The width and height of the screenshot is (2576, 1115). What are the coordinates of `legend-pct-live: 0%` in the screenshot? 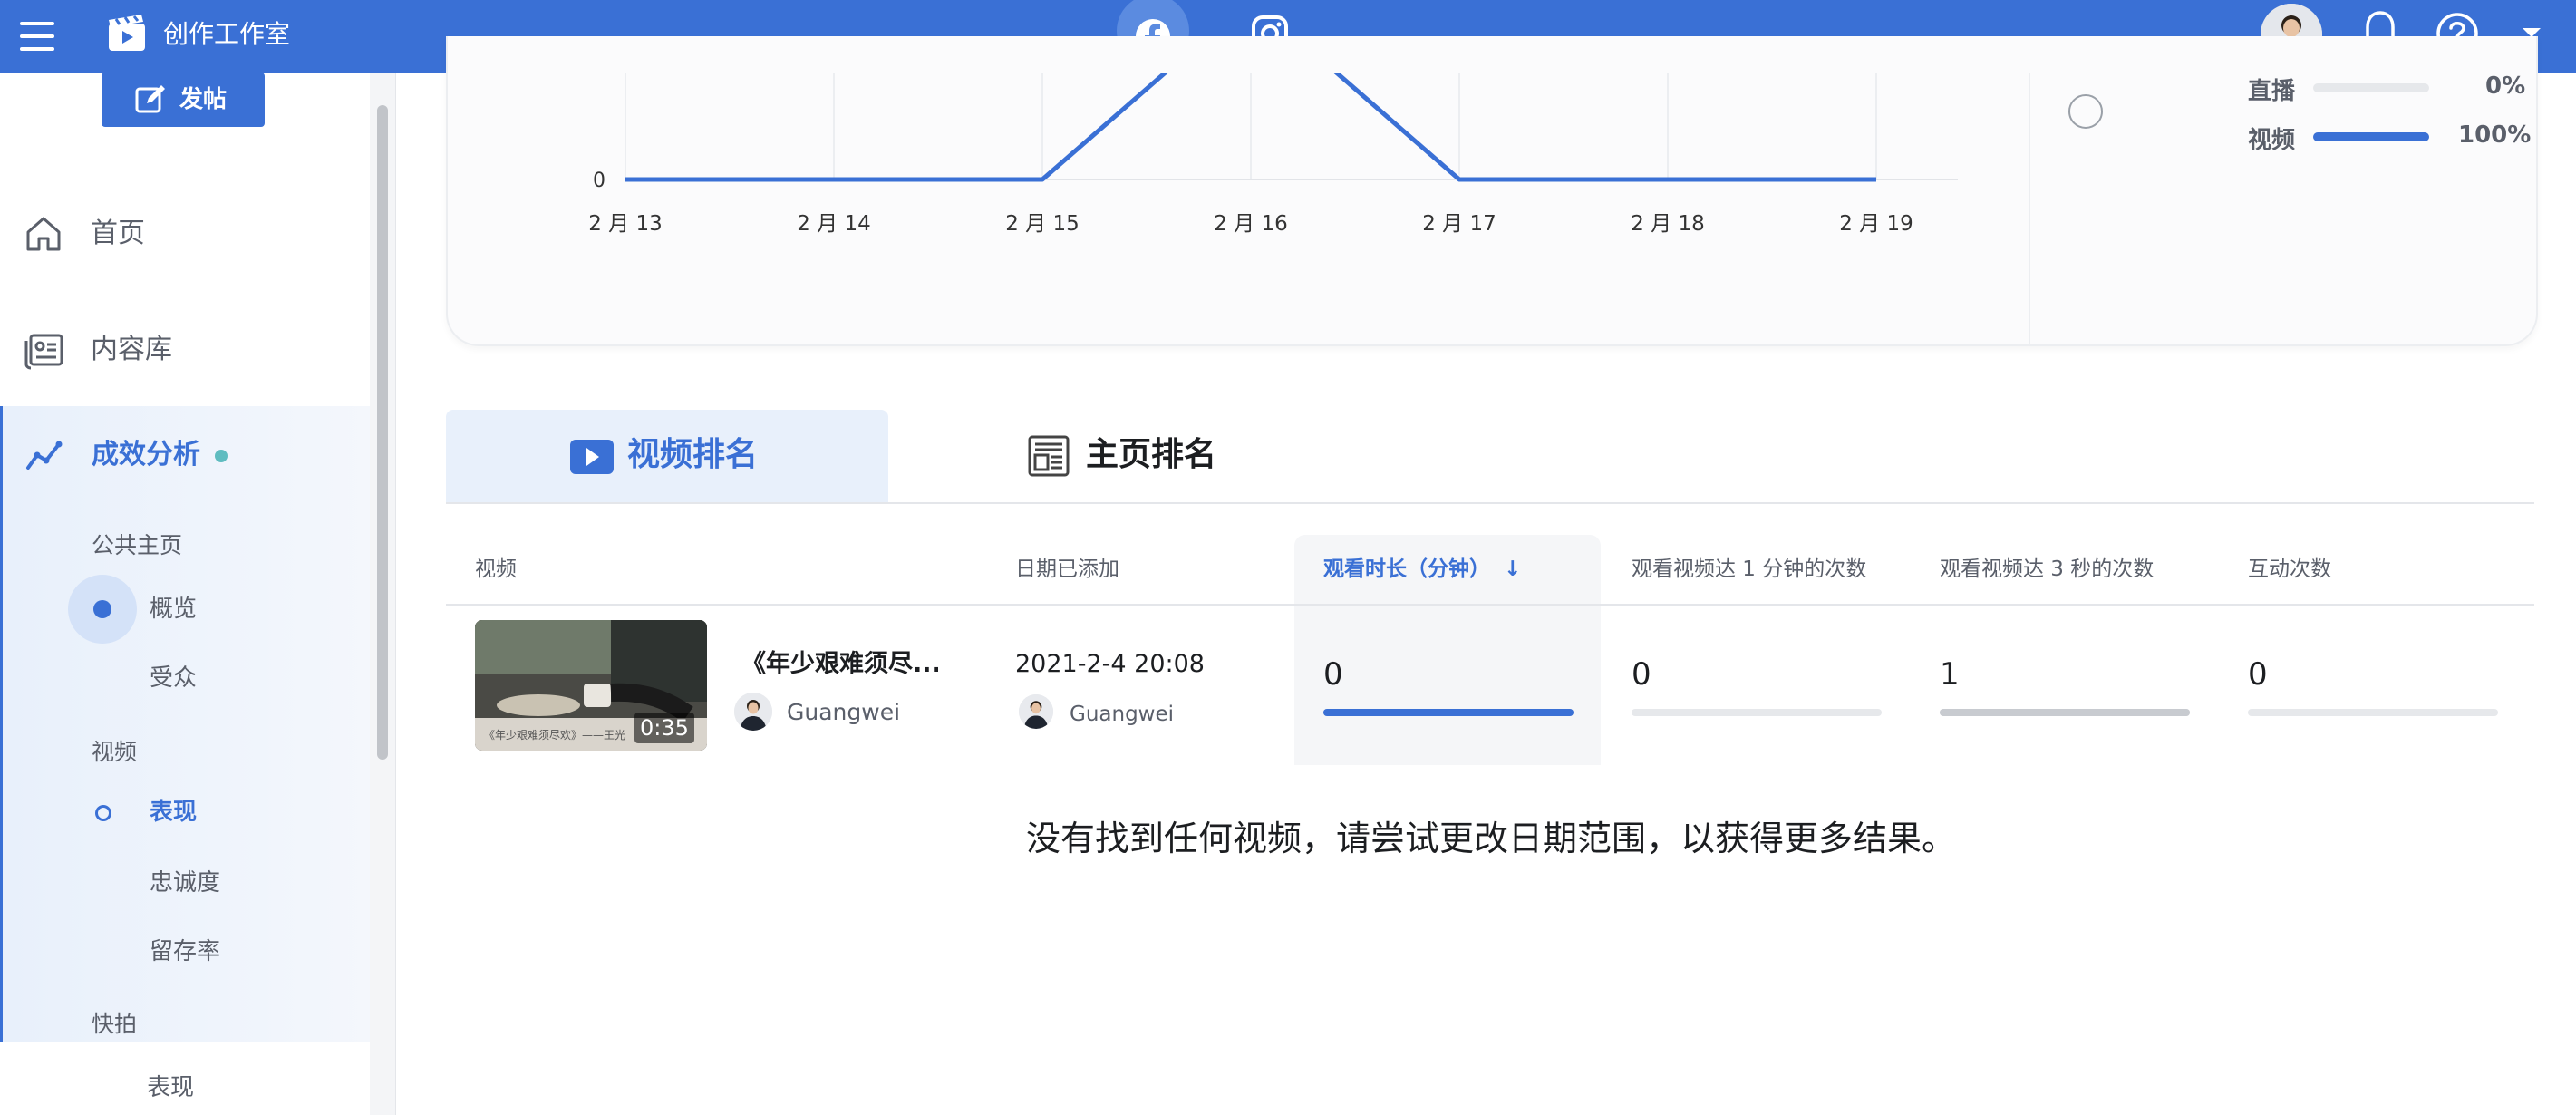 It's located at (2505, 86).